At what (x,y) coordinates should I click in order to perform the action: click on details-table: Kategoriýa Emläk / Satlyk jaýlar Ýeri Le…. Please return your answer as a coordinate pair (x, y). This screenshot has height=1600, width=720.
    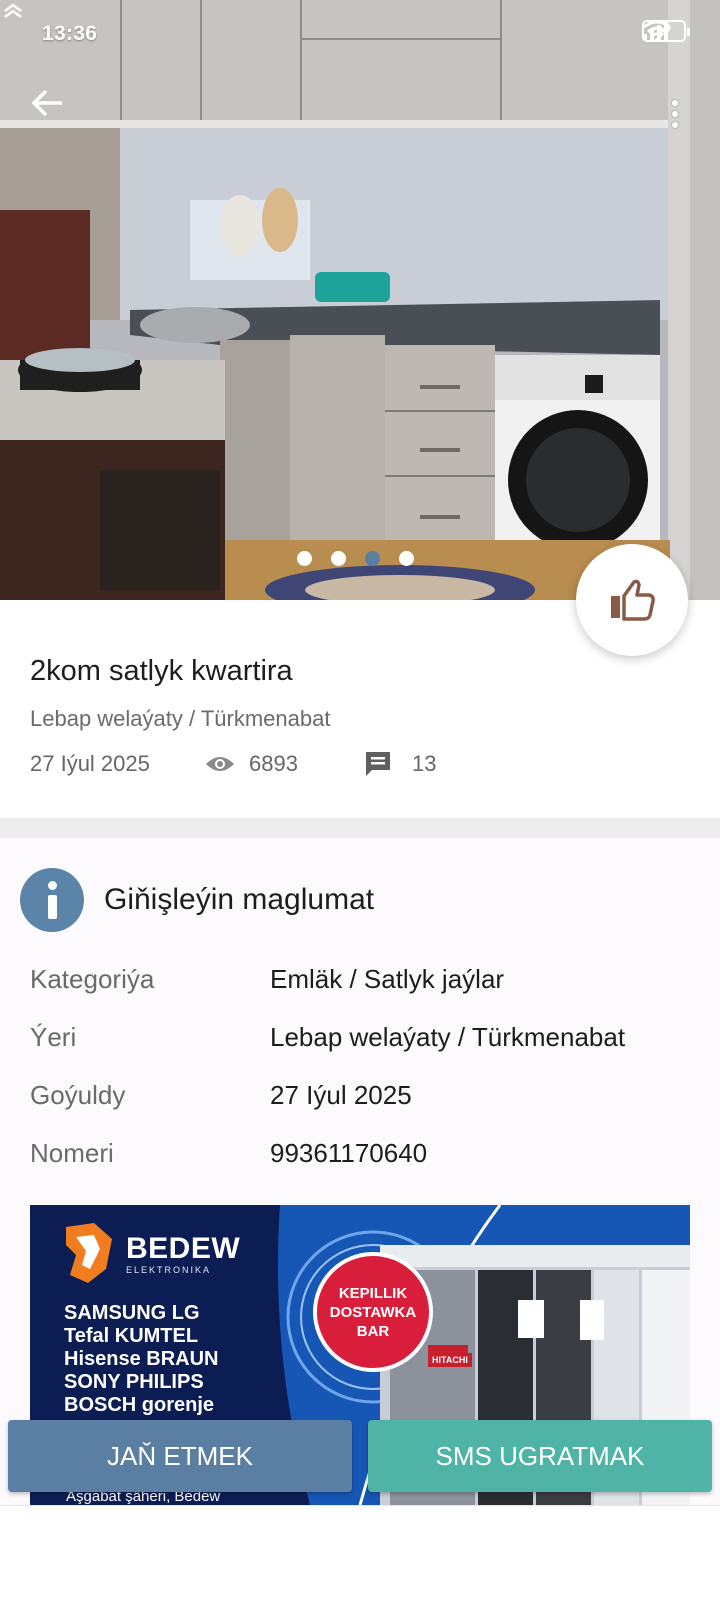
    Looking at the image, I should click on (365, 1066).